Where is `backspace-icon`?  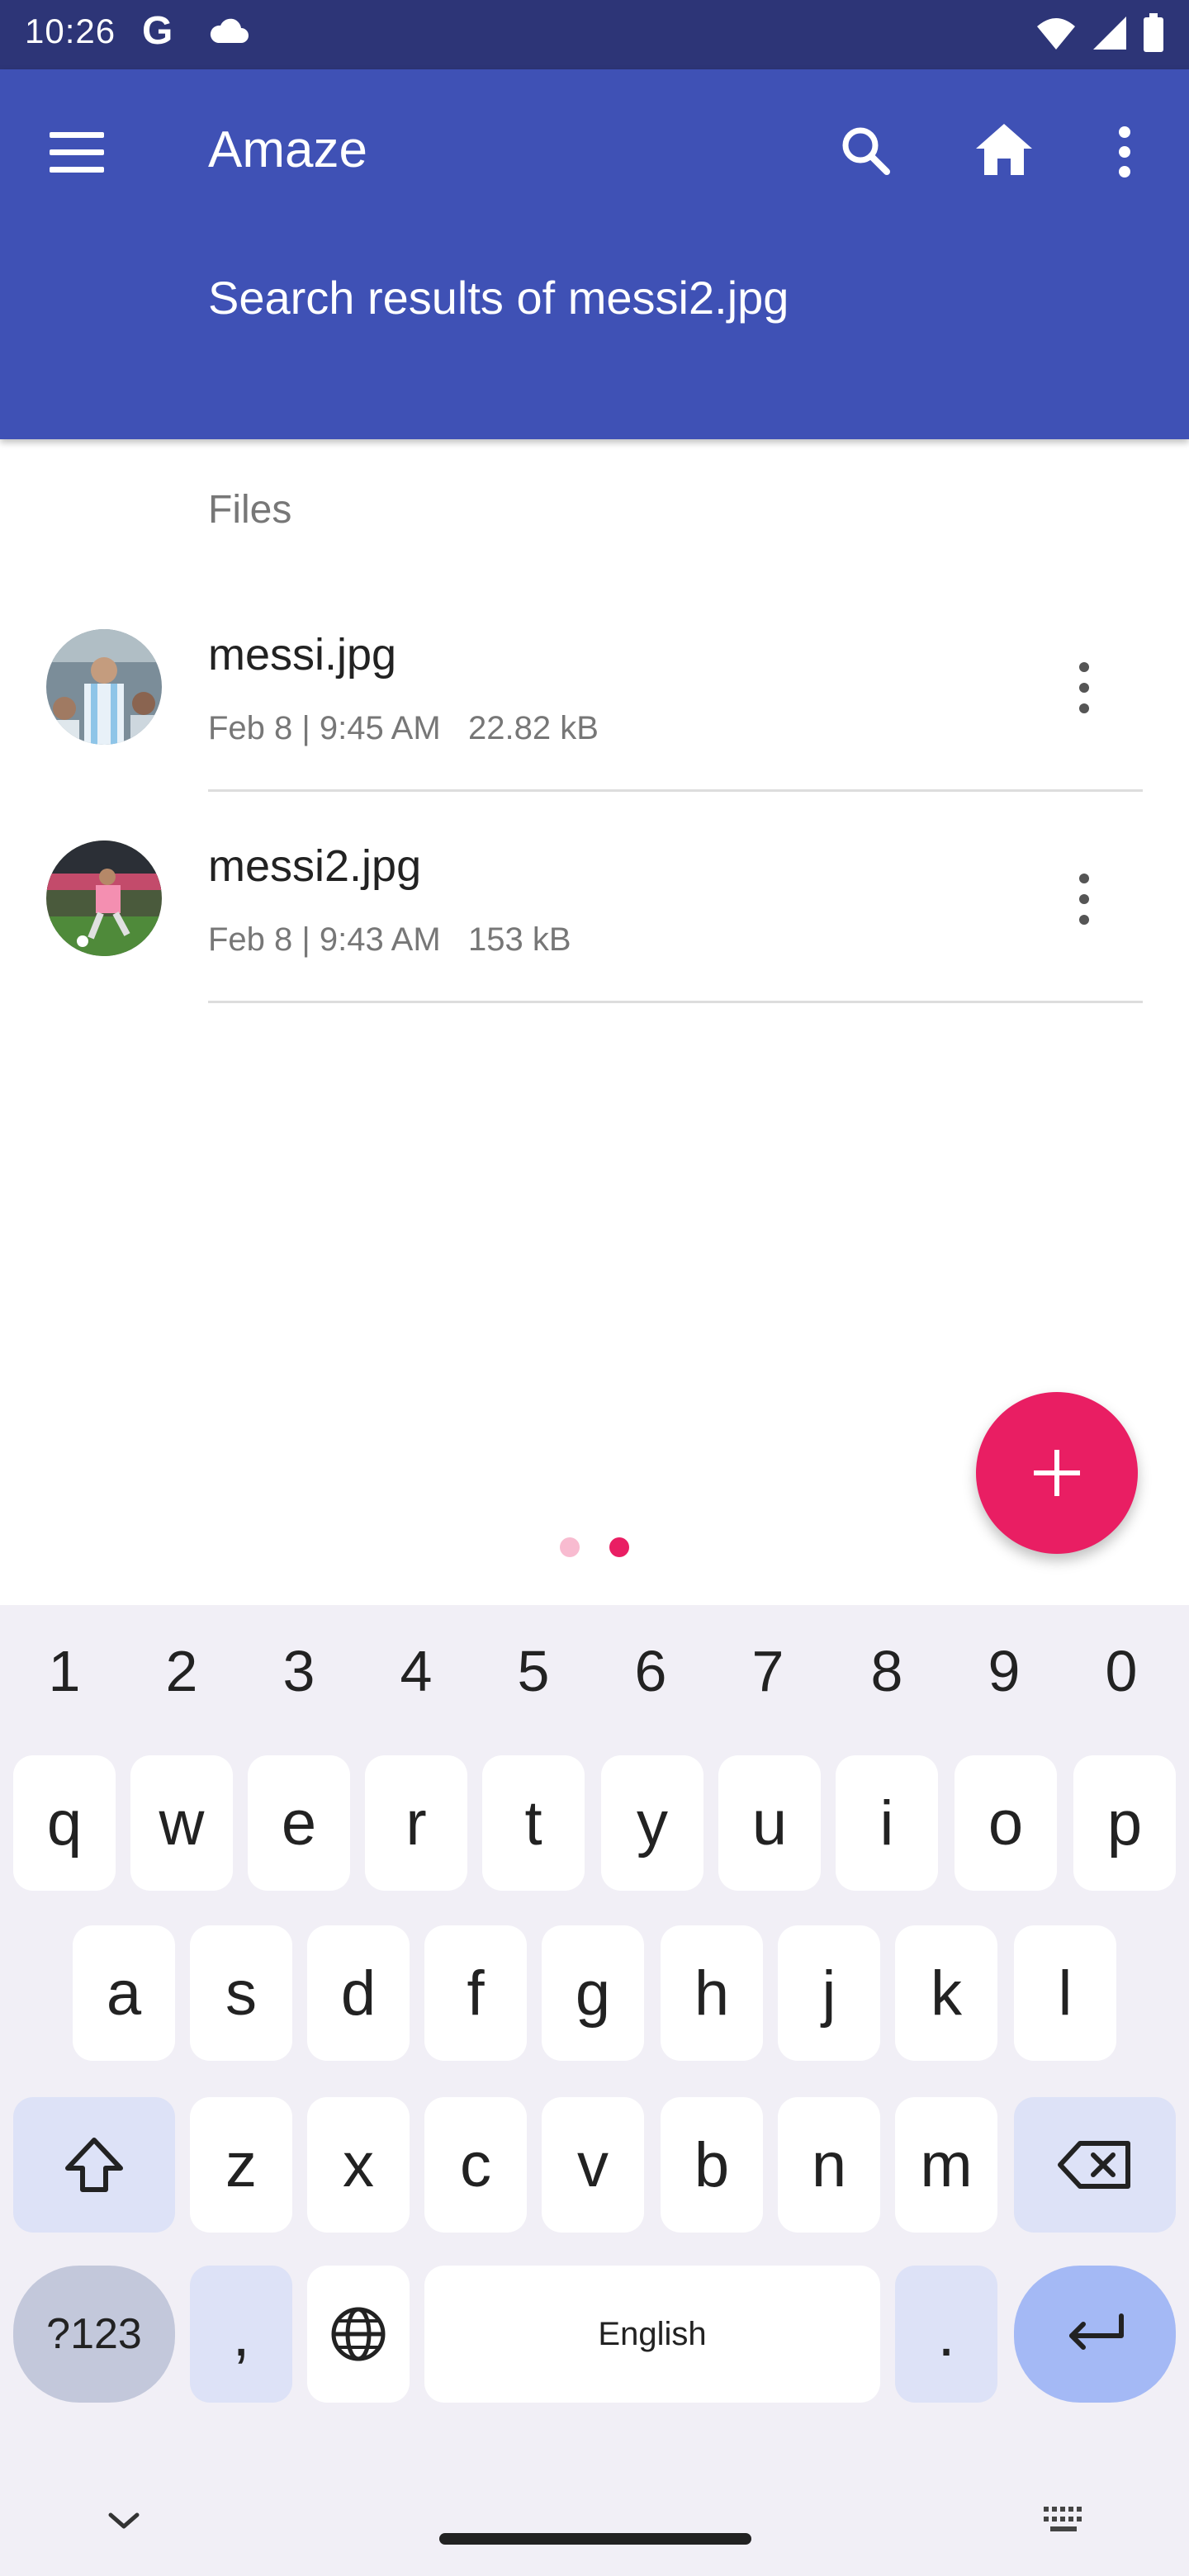 backspace-icon is located at coordinates (1094, 2165).